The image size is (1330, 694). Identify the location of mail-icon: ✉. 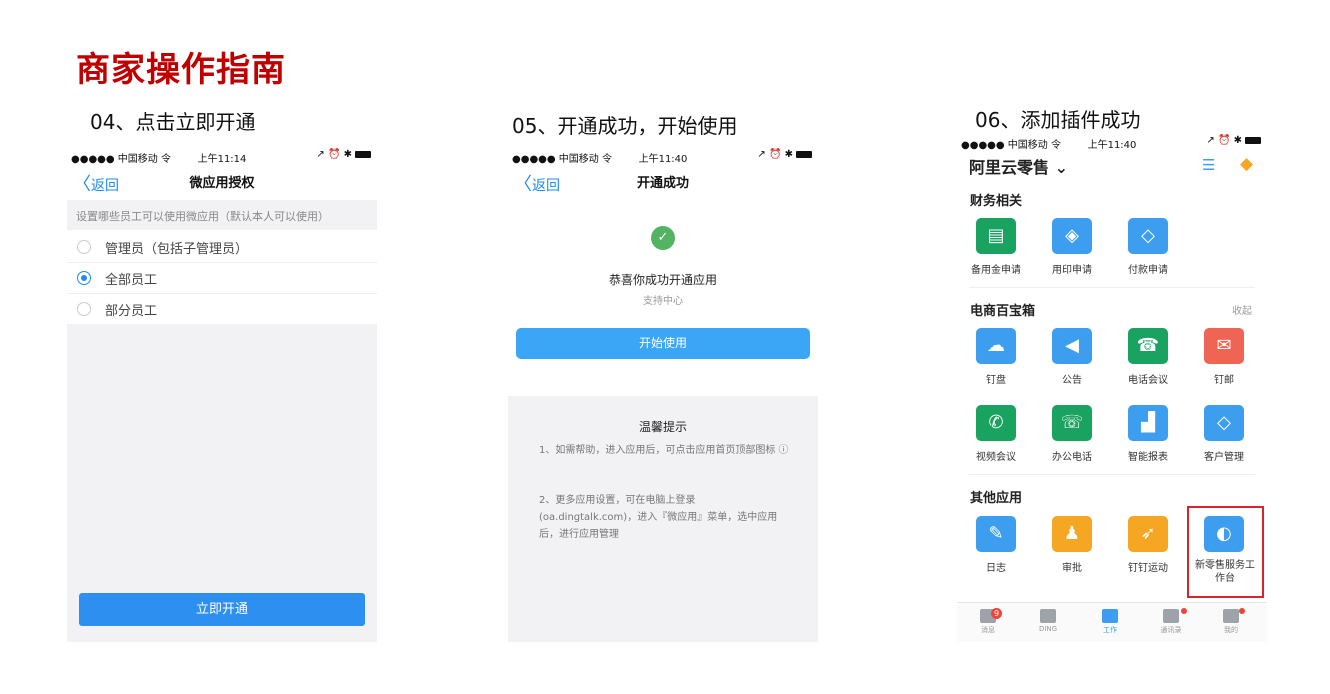
(1224, 346).